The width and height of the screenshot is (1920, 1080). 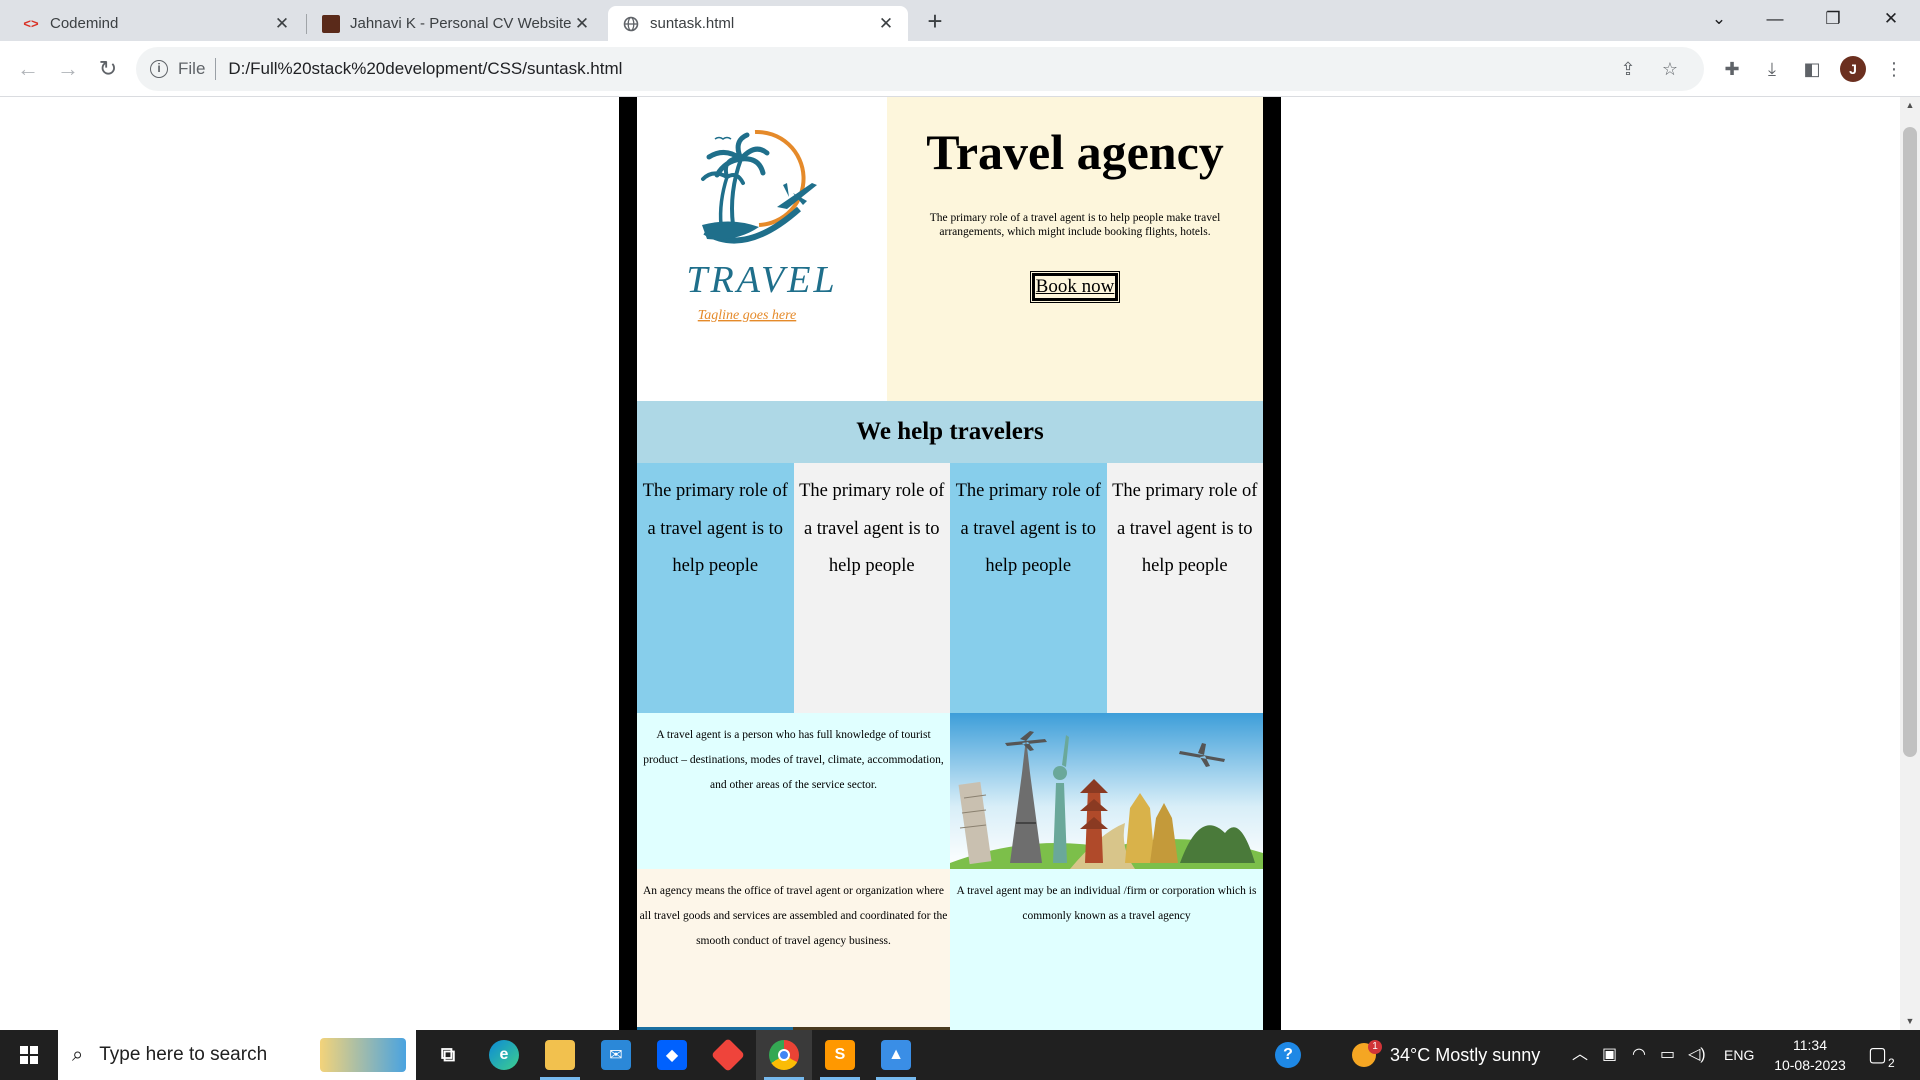 What do you see at coordinates (461, 23) in the screenshot?
I see `tab-title: Jahnavi K - Personal CV Website` at bounding box center [461, 23].